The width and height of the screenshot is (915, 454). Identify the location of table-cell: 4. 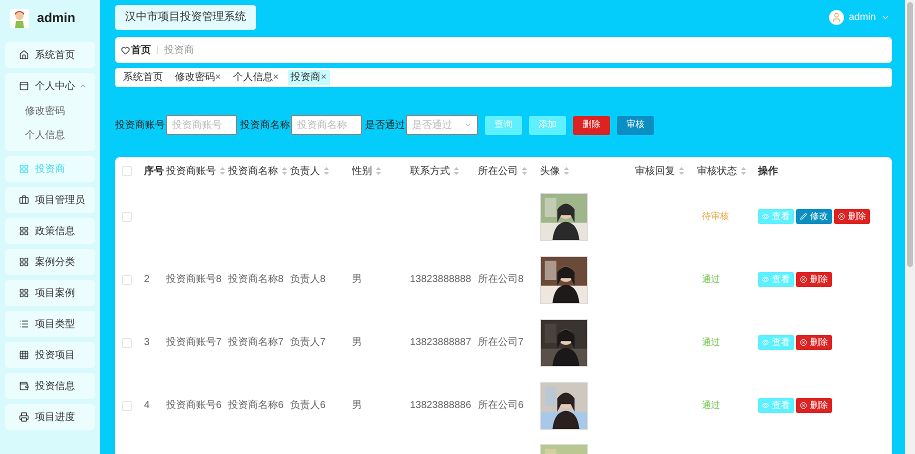
(147, 405).